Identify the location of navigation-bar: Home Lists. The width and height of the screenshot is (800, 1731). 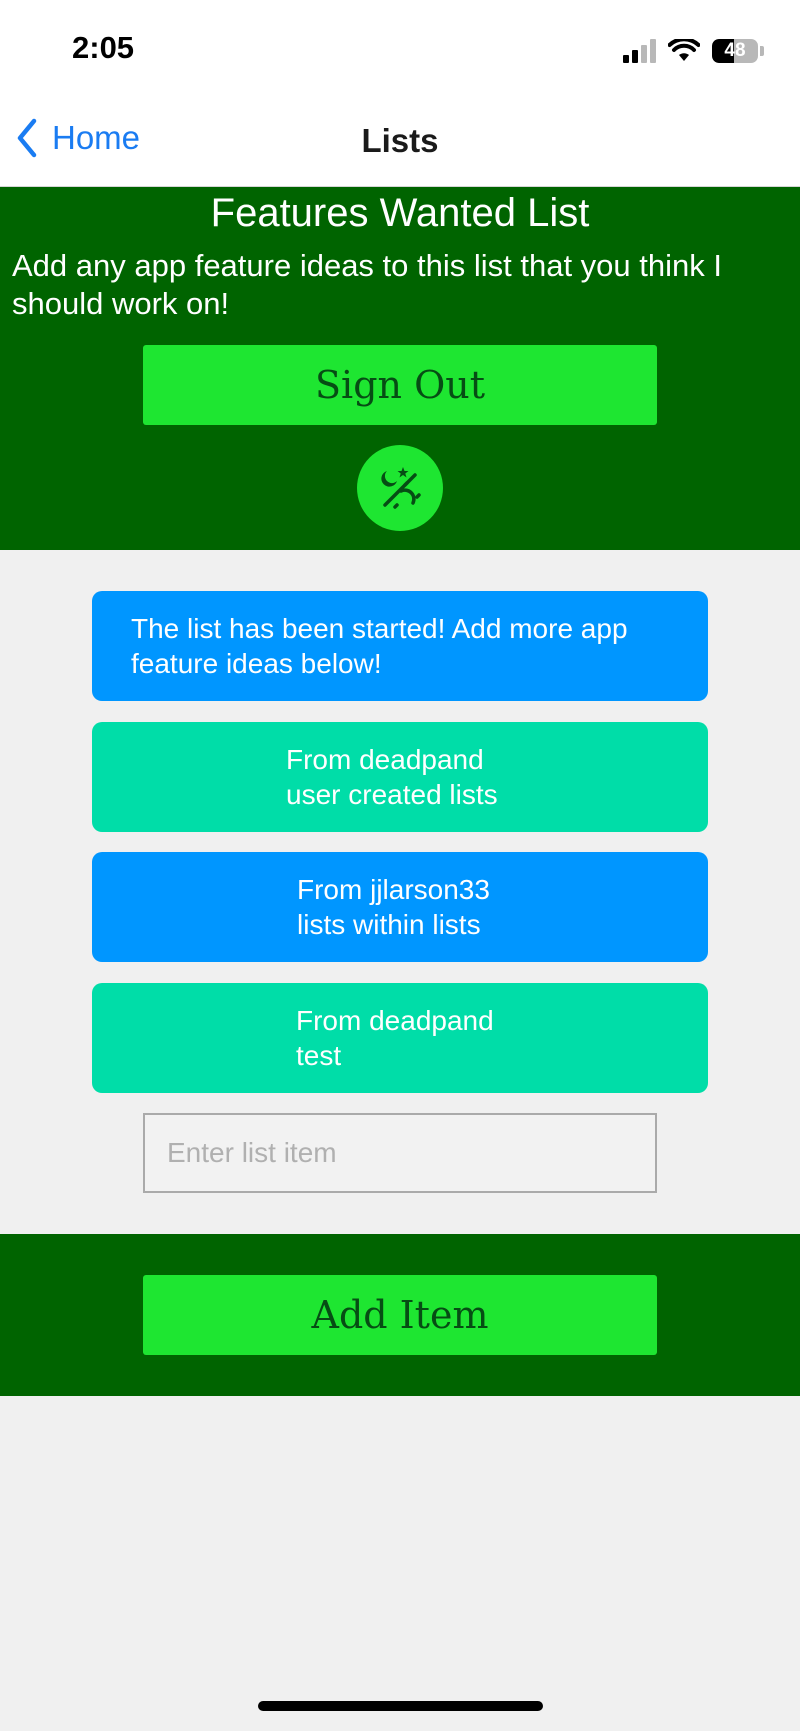
(400, 143).